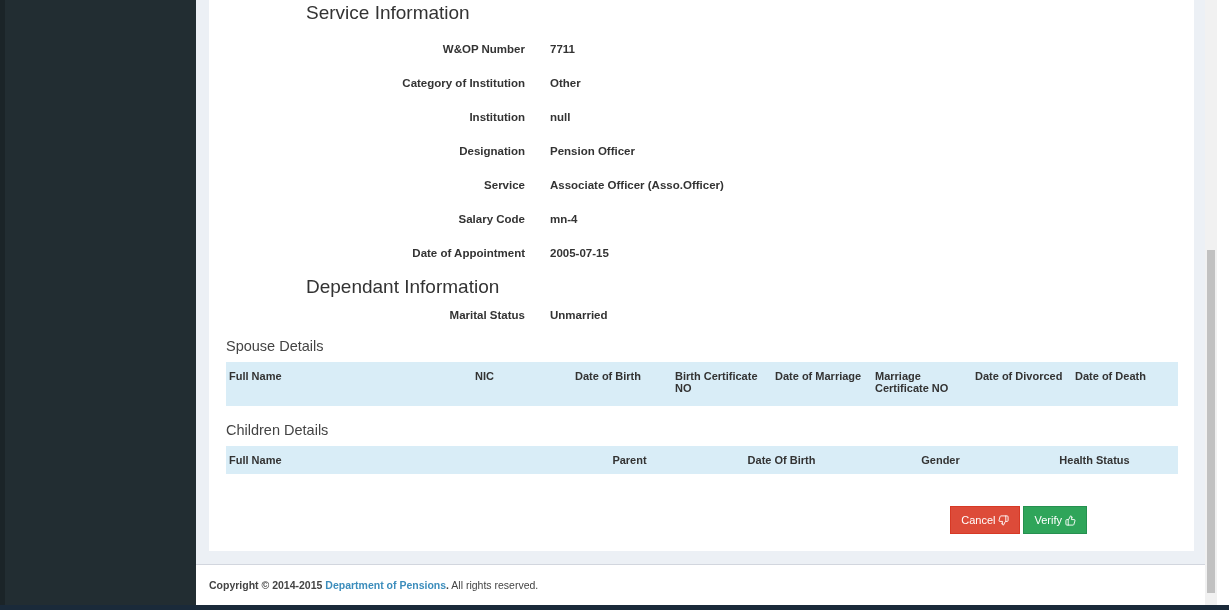  I want to click on field-label: W&OP Number, so click(483, 49).